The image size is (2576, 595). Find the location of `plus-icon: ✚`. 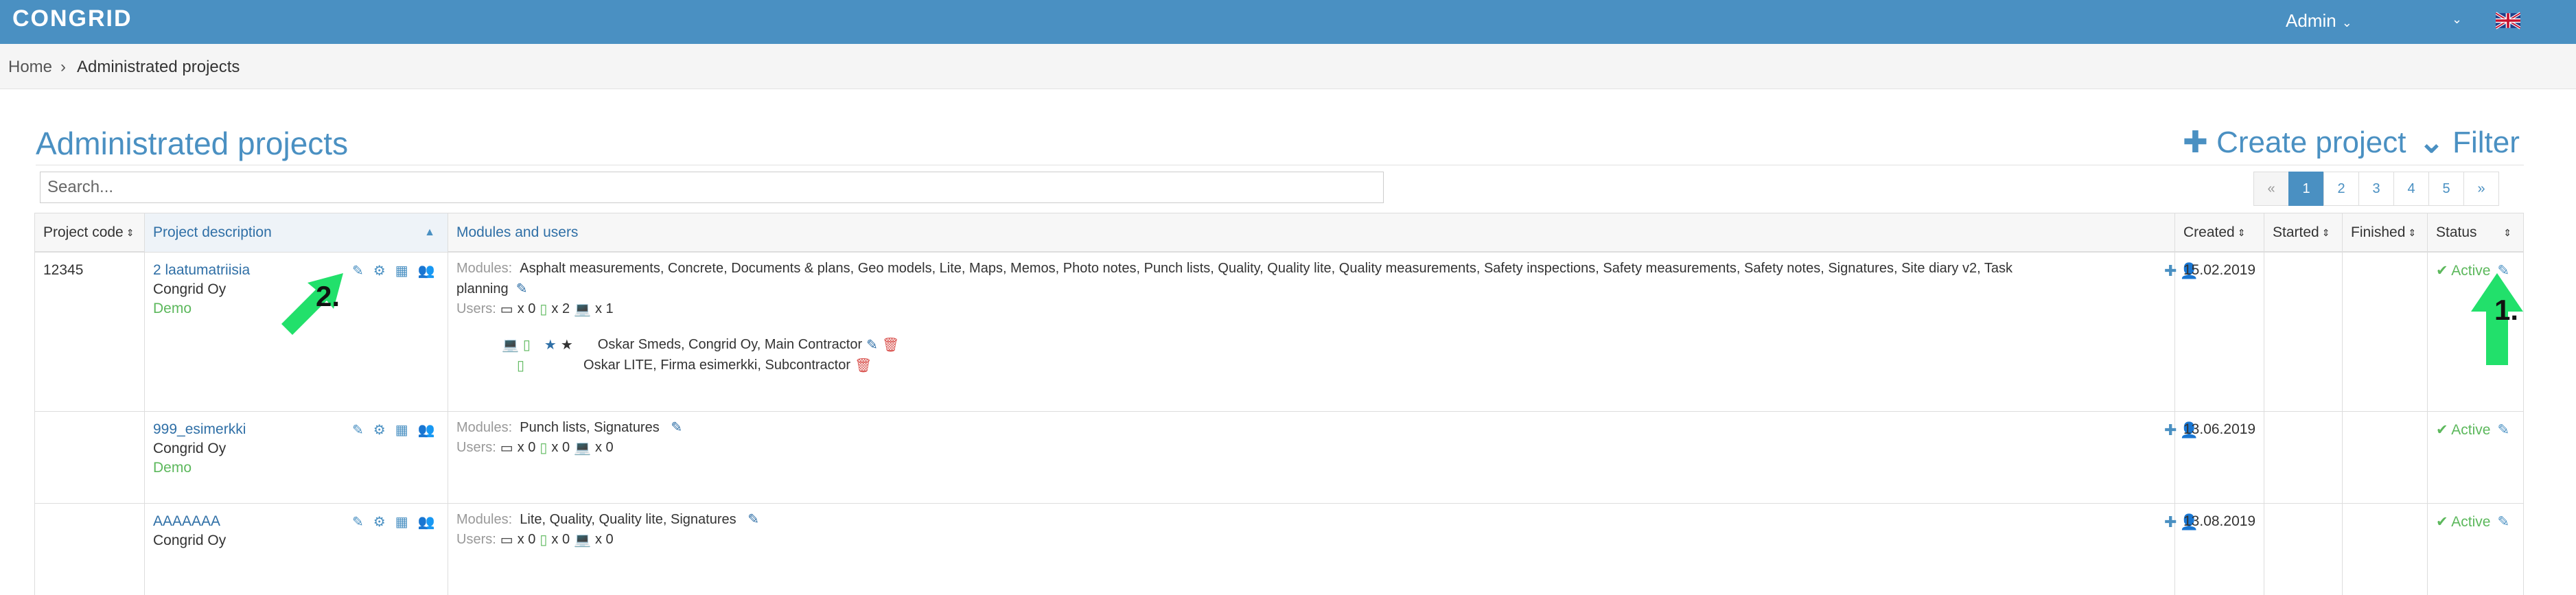

plus-icon: ✚ is located at coordinates (2195, 142).